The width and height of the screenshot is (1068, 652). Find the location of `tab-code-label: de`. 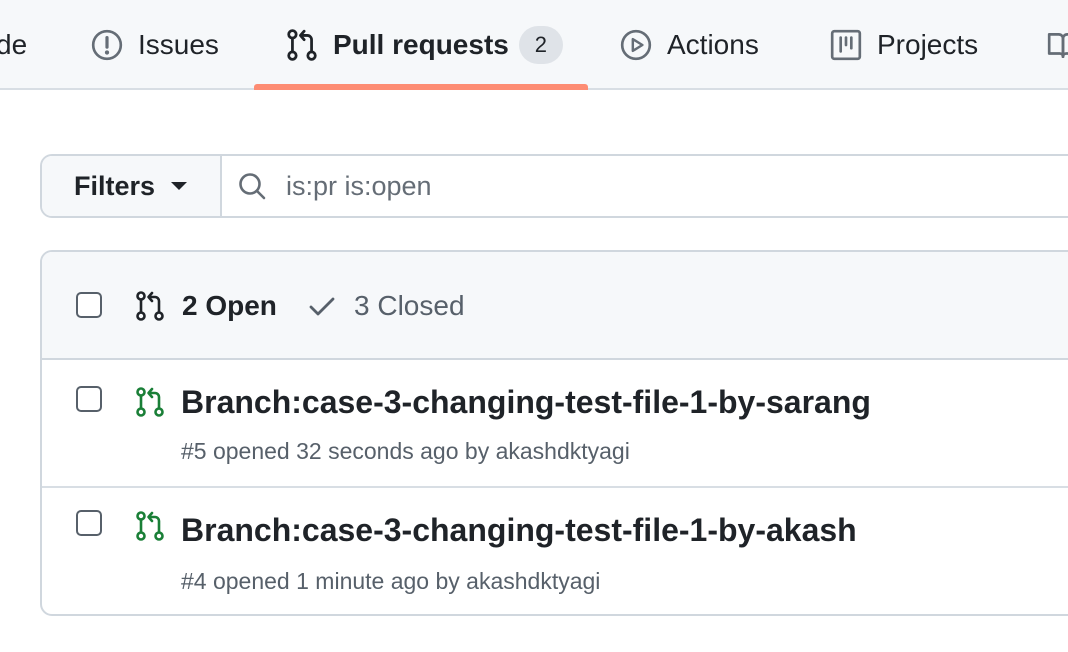

tab-code-label: de is located at coordinates (14, 44).